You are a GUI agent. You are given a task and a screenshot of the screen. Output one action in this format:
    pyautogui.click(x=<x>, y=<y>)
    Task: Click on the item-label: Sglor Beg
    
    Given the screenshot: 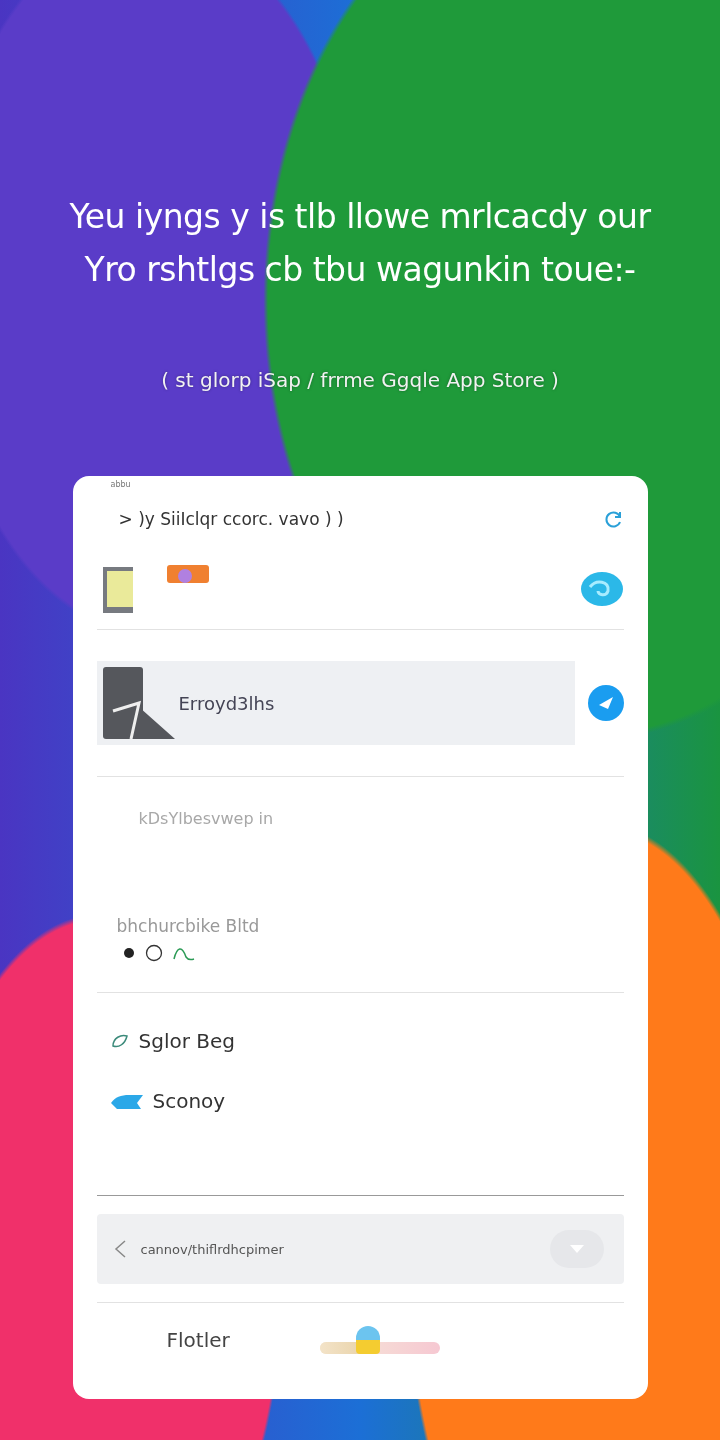 What is the action you would take?
    pyautogui.click(x=186, y=1041)
    